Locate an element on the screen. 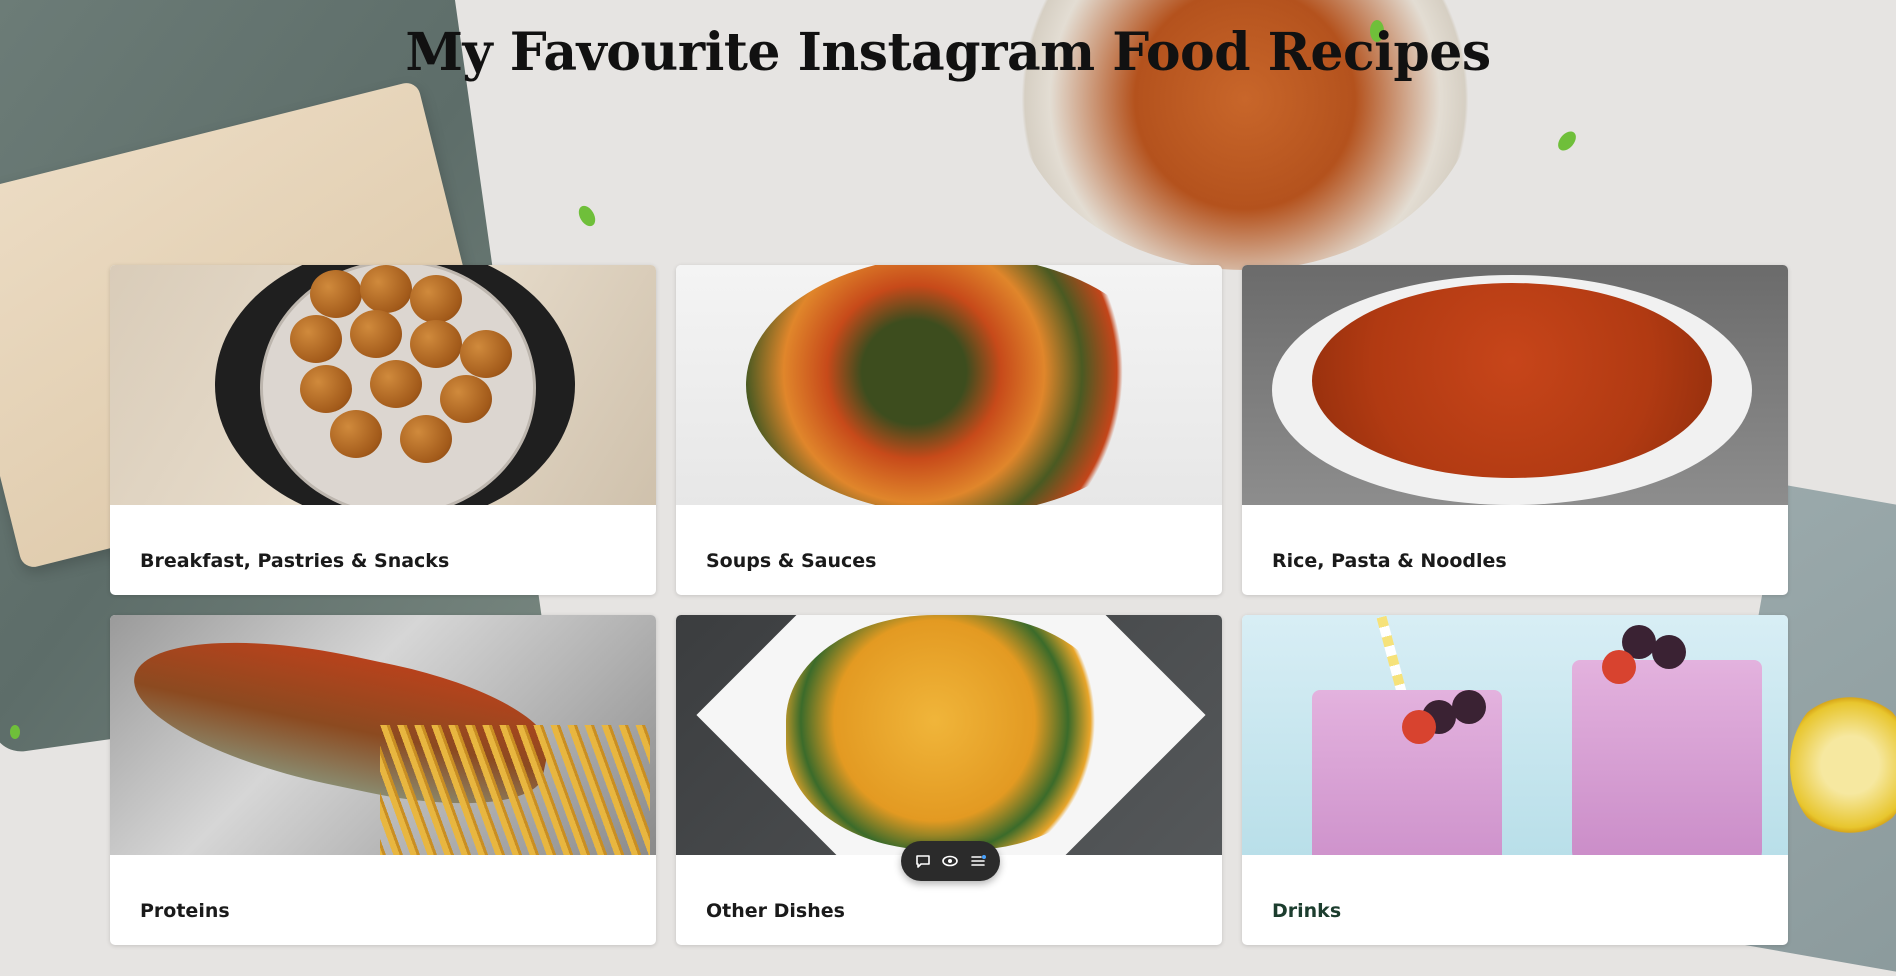 The width and height of the screenshot is (1896, 976). floating-toolbar is located at coordinates (950, 861).